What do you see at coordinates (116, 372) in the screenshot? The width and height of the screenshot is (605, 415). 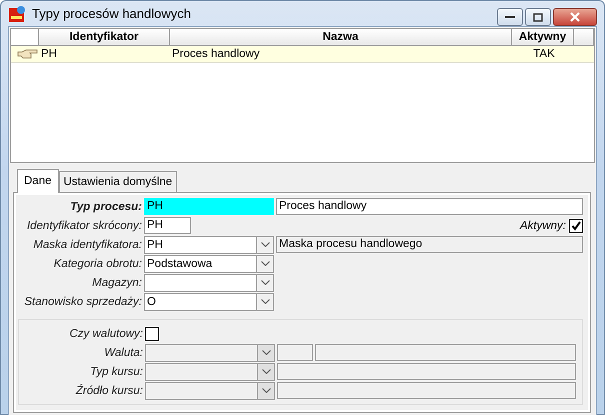 I see `field-label: Typ kursu:` at bounding box center [116, 372].